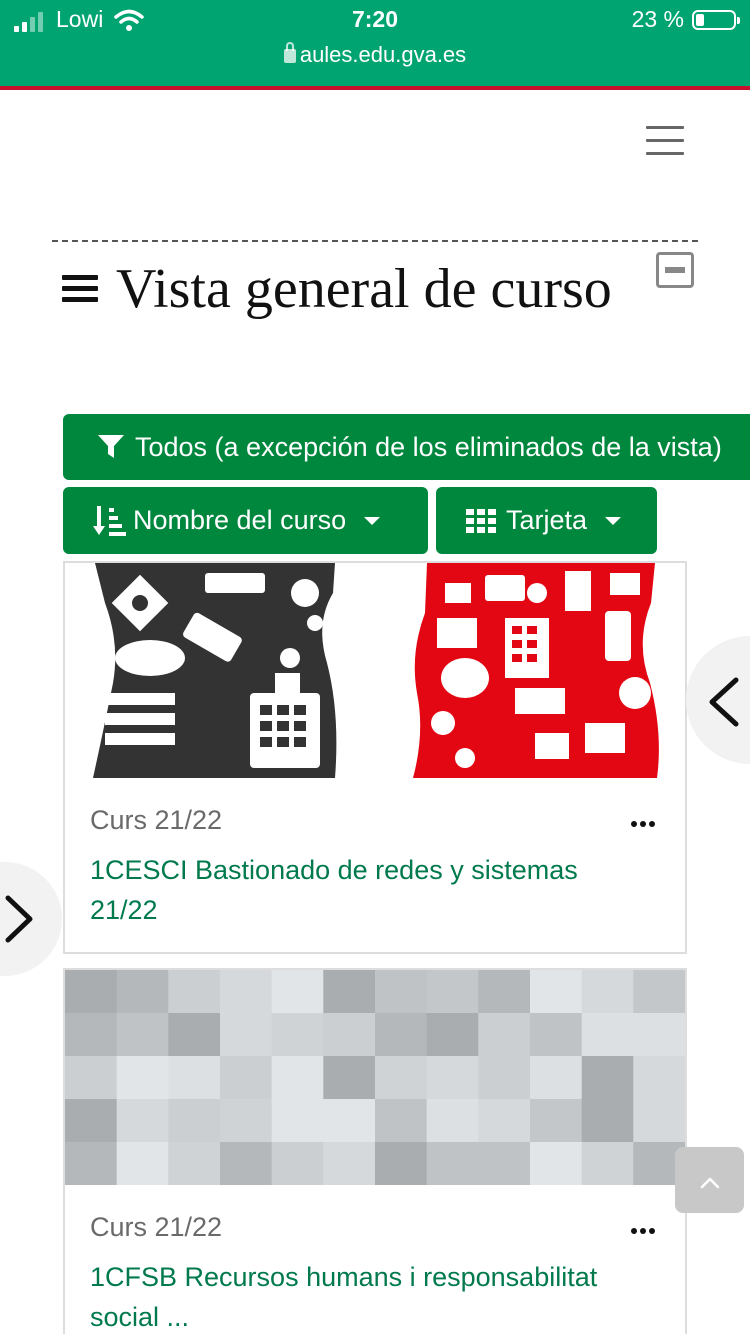 This screenshot has height=1334, width=750. What do you see at coordinates (19, 919) in the screenshot?
I see `chevron-right-icon` at bounding box center [19, 919].